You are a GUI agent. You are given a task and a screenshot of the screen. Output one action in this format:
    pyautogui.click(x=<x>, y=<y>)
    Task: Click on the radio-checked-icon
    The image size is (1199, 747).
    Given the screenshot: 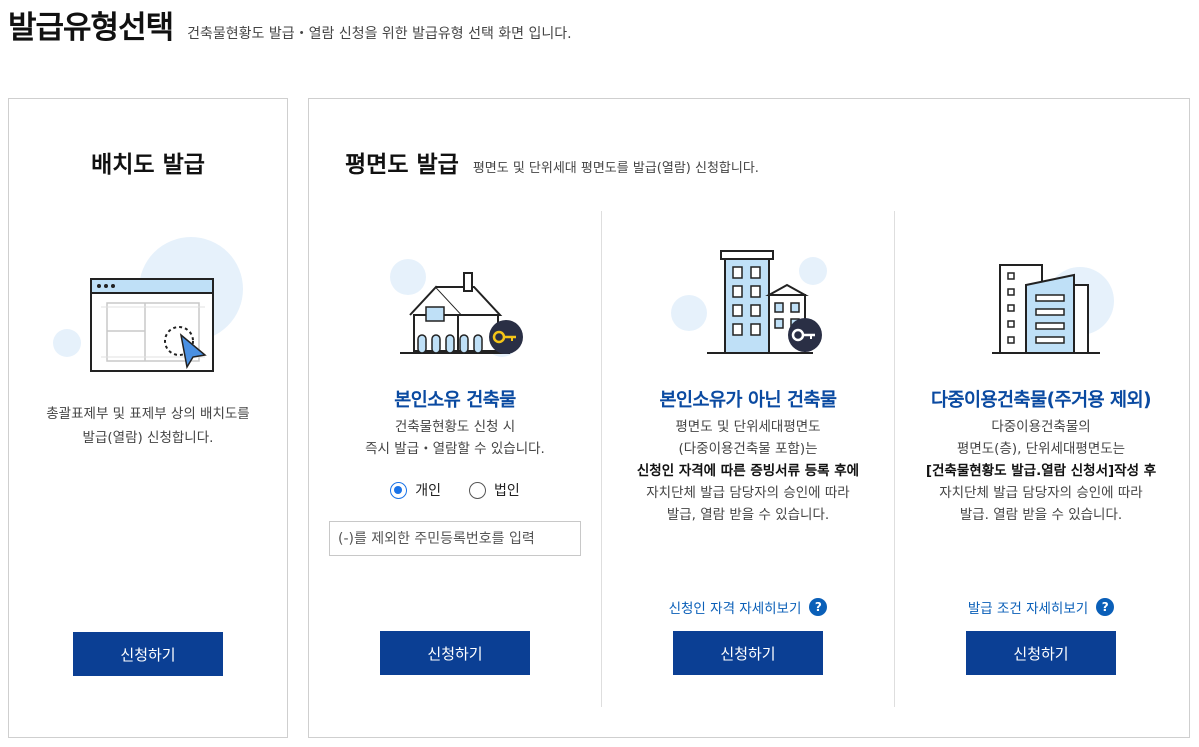 What is the action you would take?
    pyautogui.click(x=399, y=490)
    